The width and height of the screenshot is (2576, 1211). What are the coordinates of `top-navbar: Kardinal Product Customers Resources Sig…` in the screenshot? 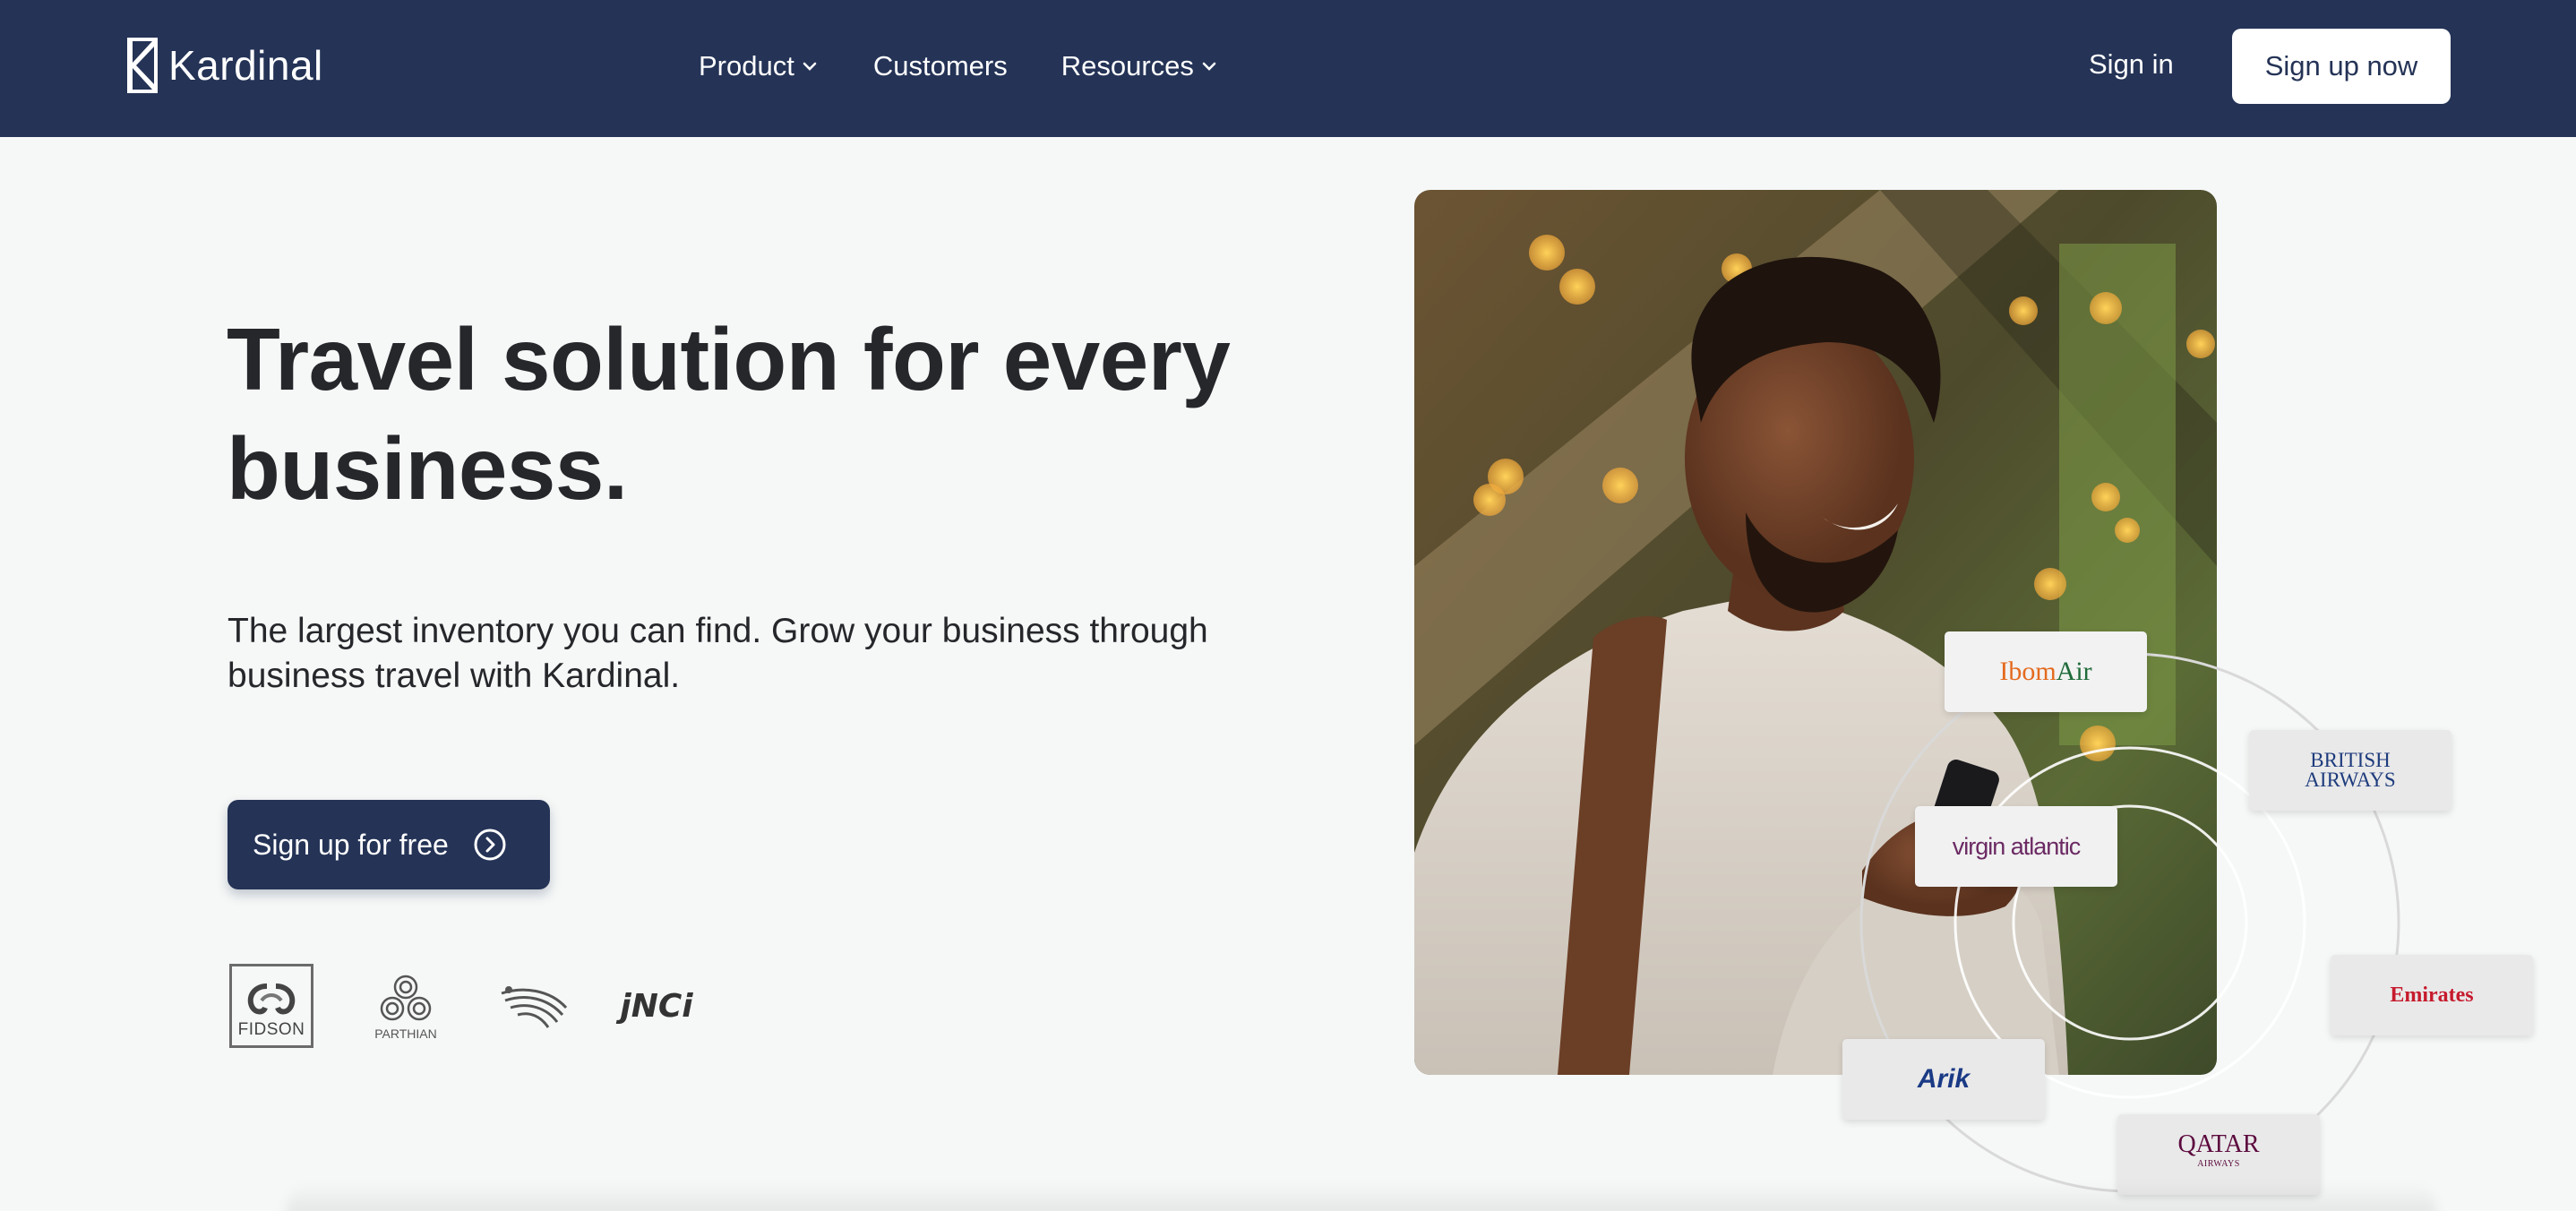 It's located at (1288, 68).